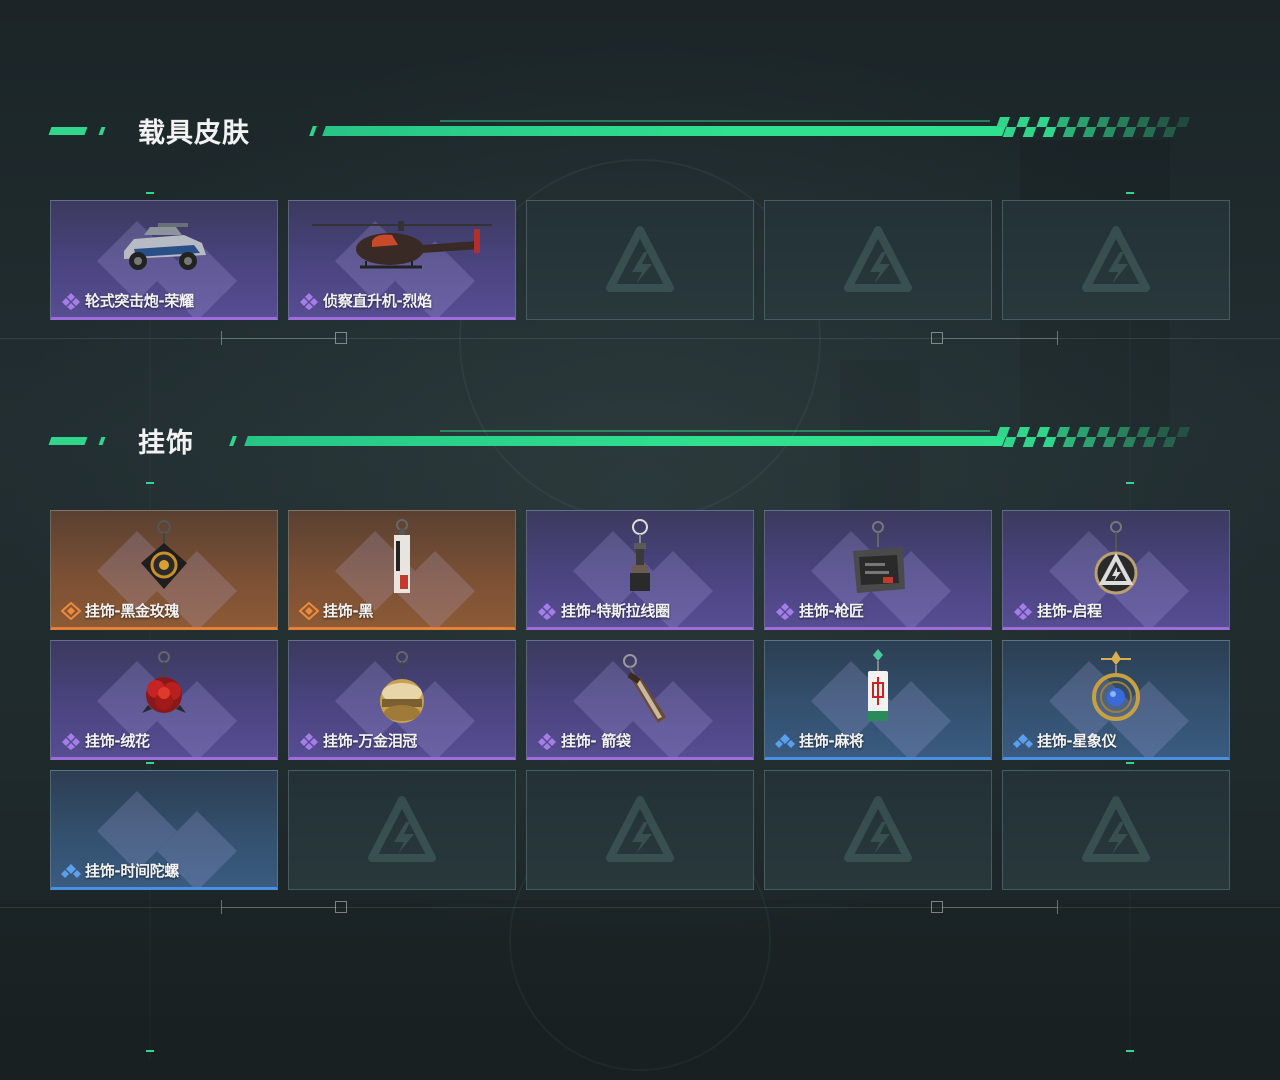 The height and width of the screenshot is (1080, 1280). I want to click on item-label: 挂饰- 箭袋, so click(584, 740).